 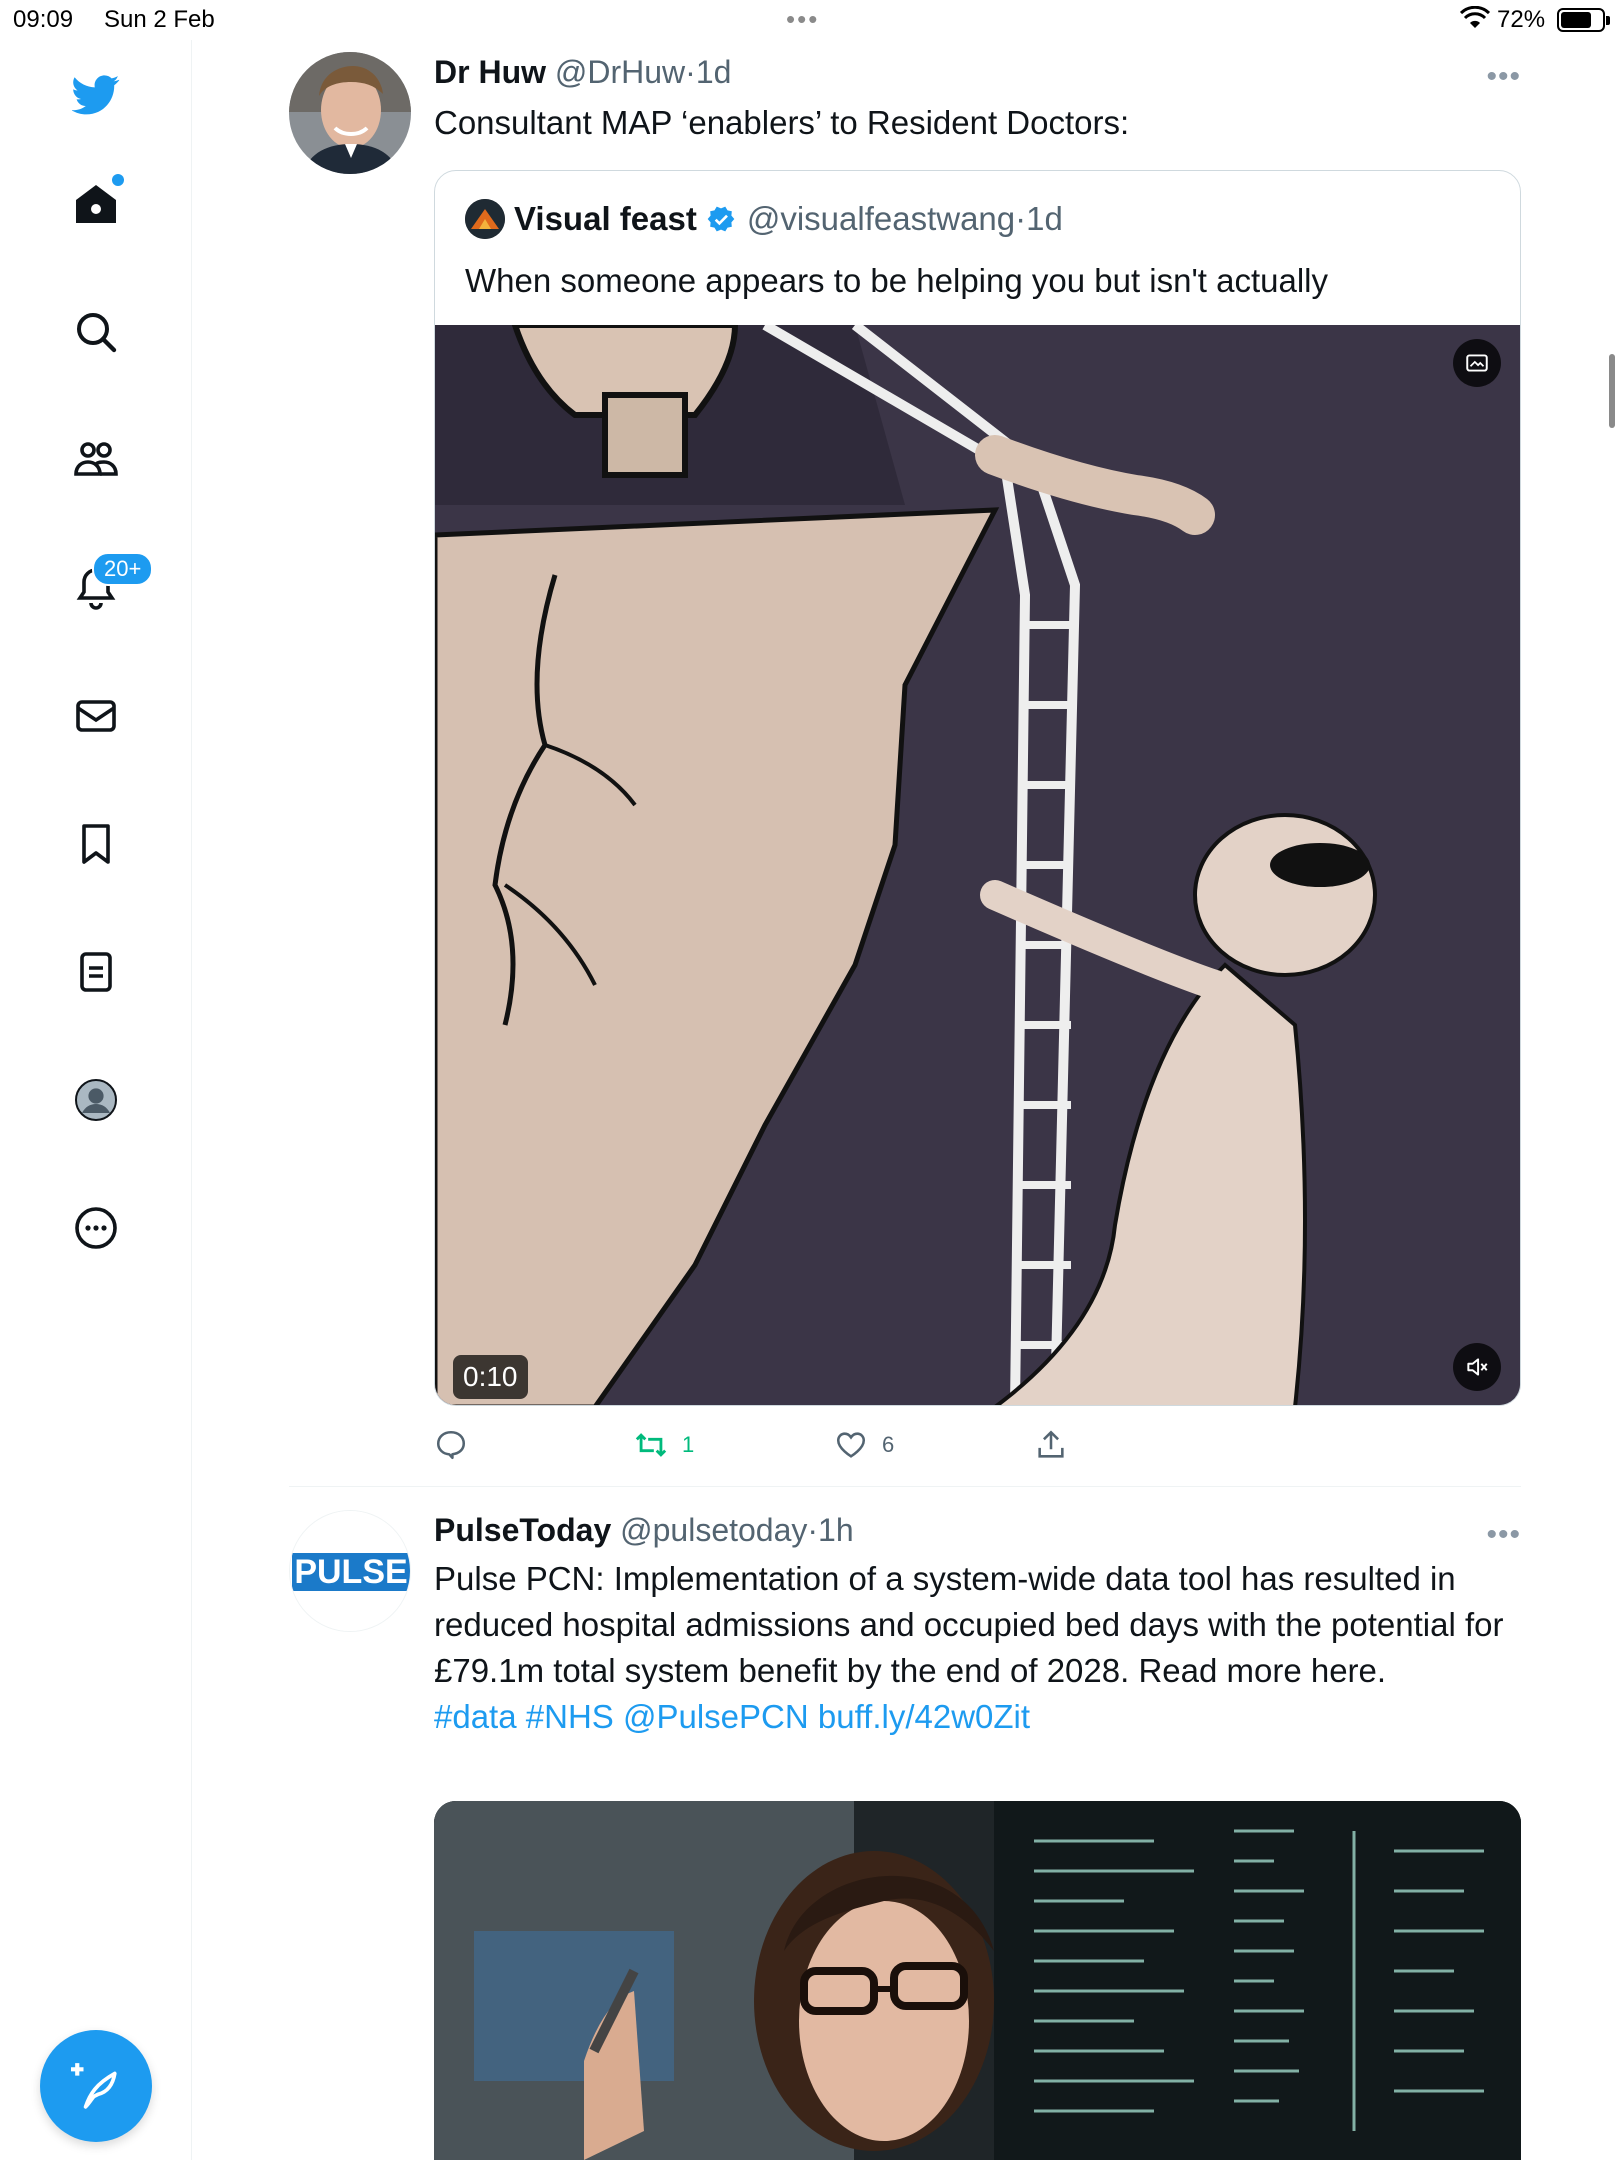 I want to click on heart-icon, so click(x=851, y=1445).